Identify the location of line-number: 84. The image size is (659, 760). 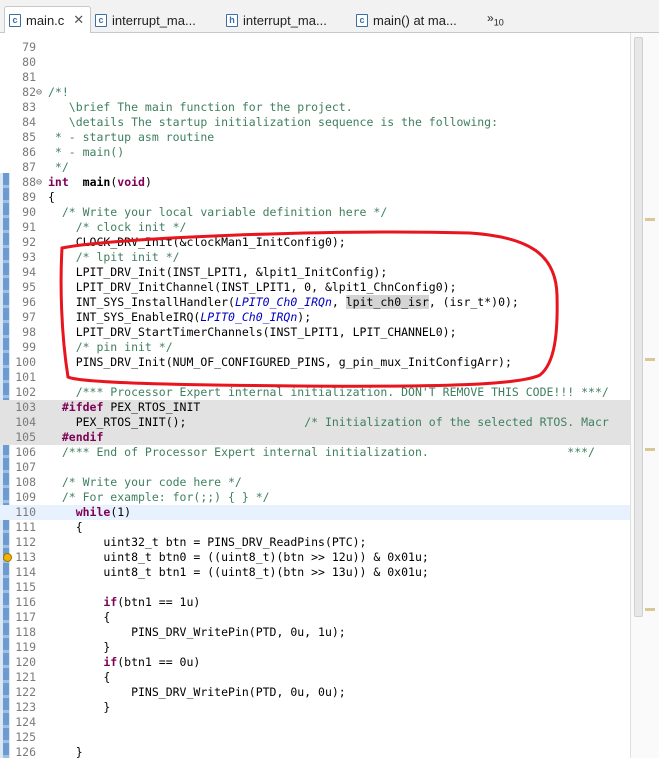
(29, 122).